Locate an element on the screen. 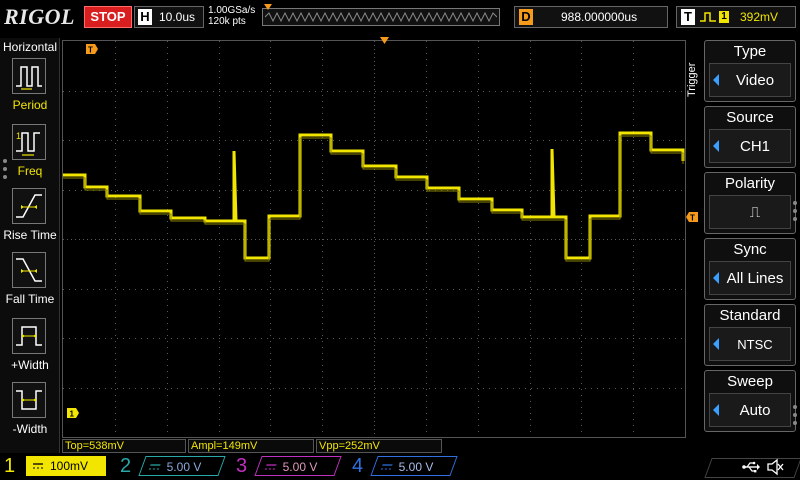 Image resolution: width=800 pixels, height=480 pixels. ch1-ground-marker-label: 1 is located at coordinates (72, 414).